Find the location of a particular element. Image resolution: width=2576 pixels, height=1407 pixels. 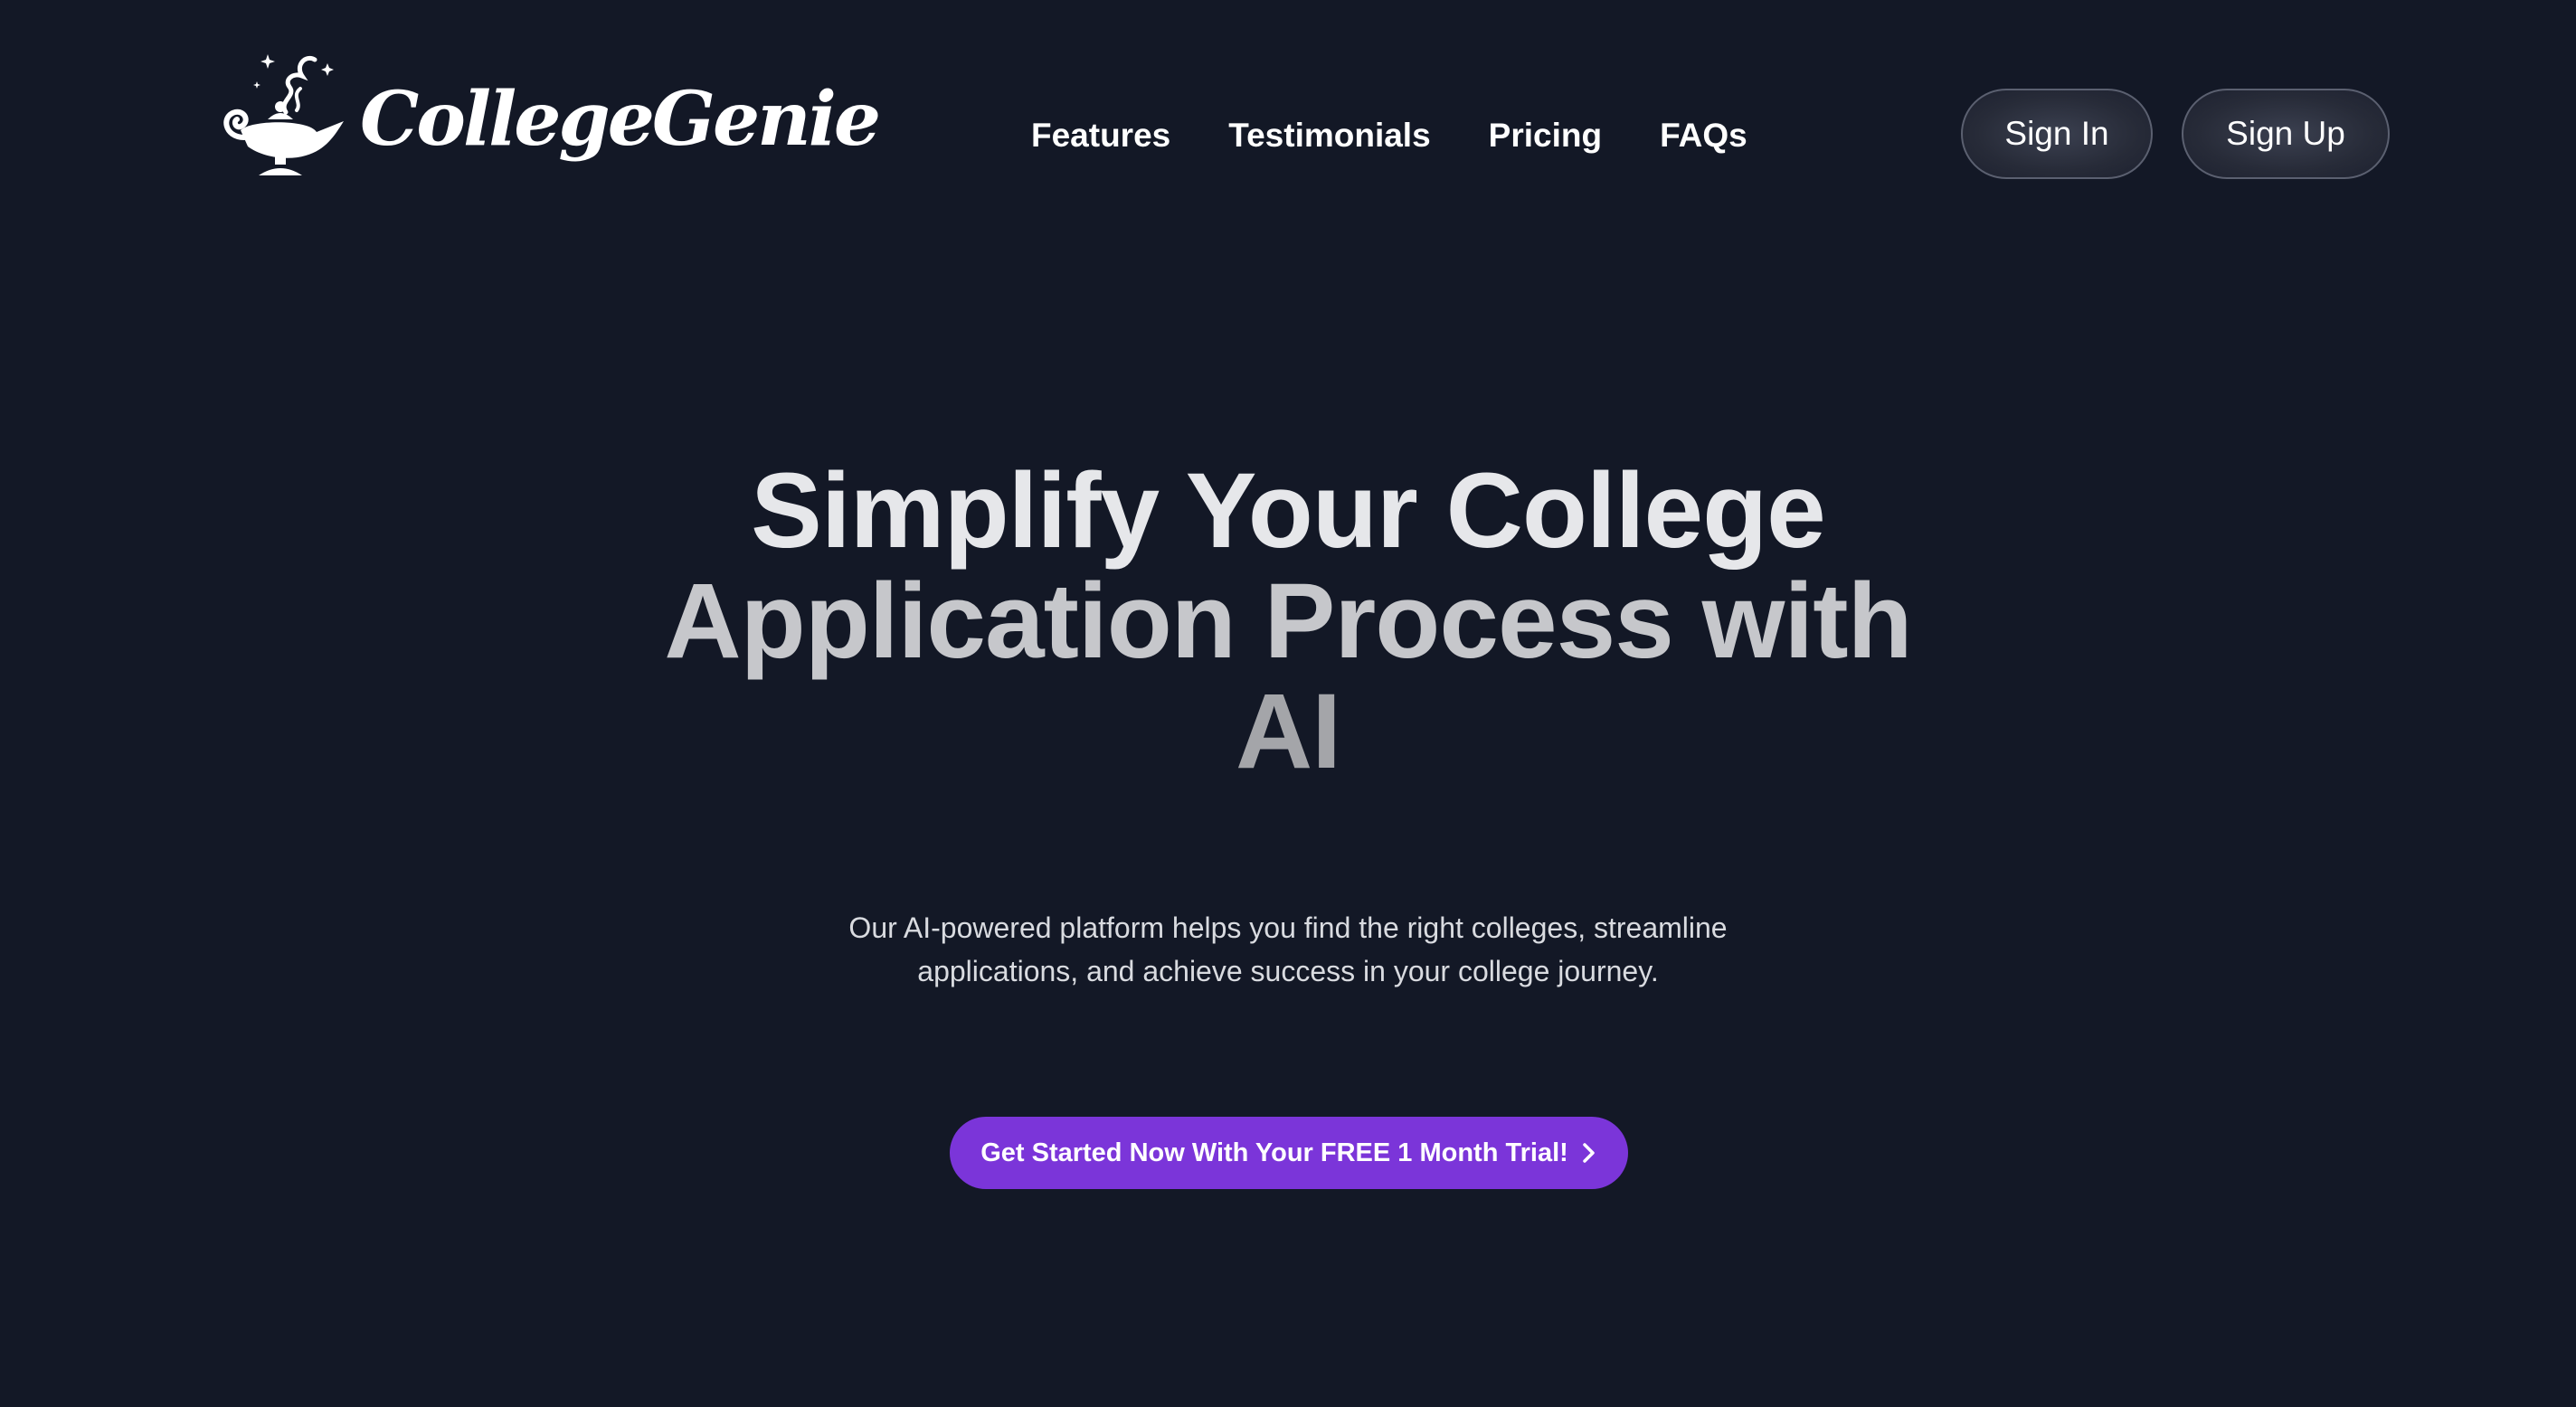

nav-faqs: FAQs is located at coordinates (1703, 136).